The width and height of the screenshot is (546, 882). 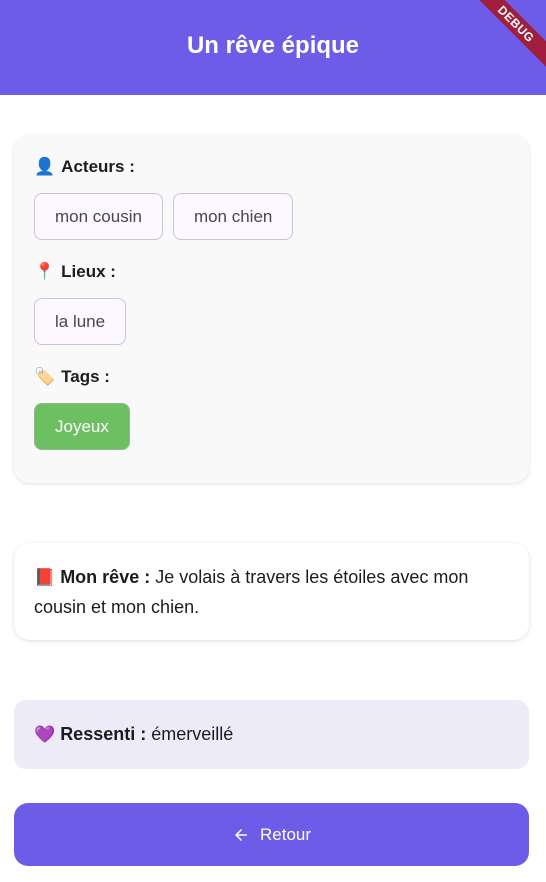 What do you see at coordinates (98, 216) in the screenshot?
I see `actor-chip: mon cousin` at bounding box center [98, 216].